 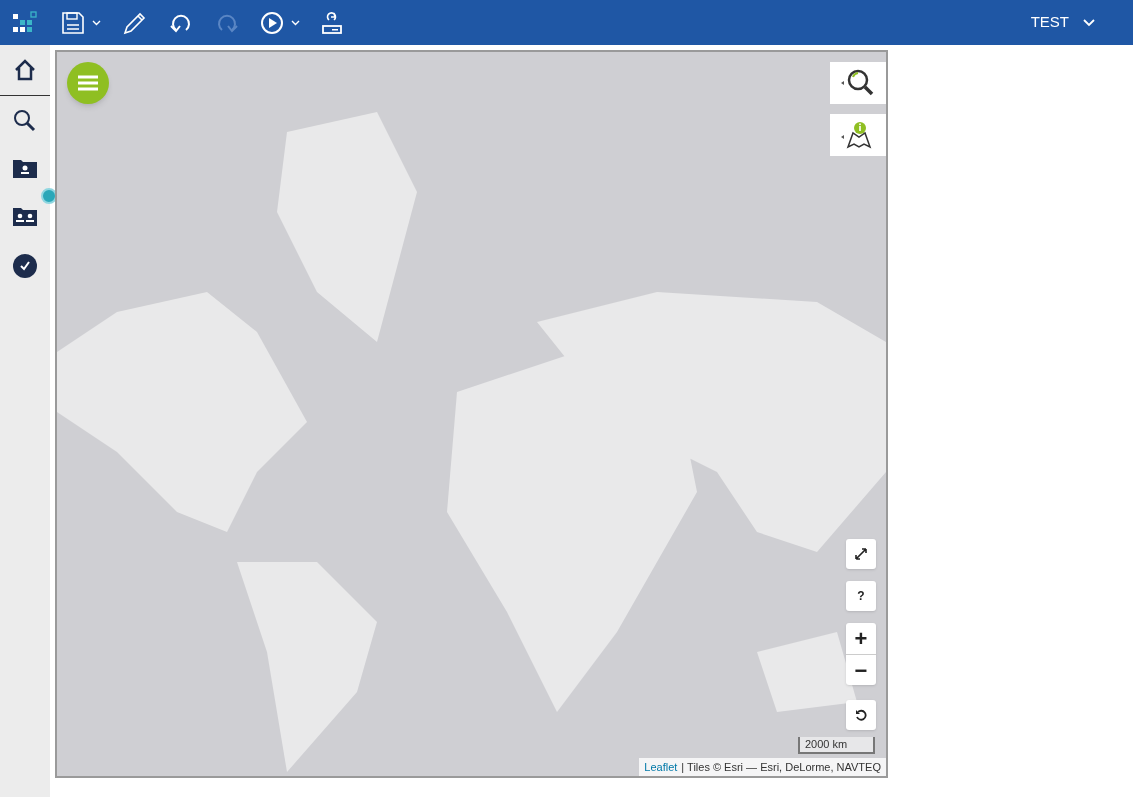 What do you see at coordinates (858, 135) in the screenshot?
I see `legend-panel-button` at bounding box center [858, 135].